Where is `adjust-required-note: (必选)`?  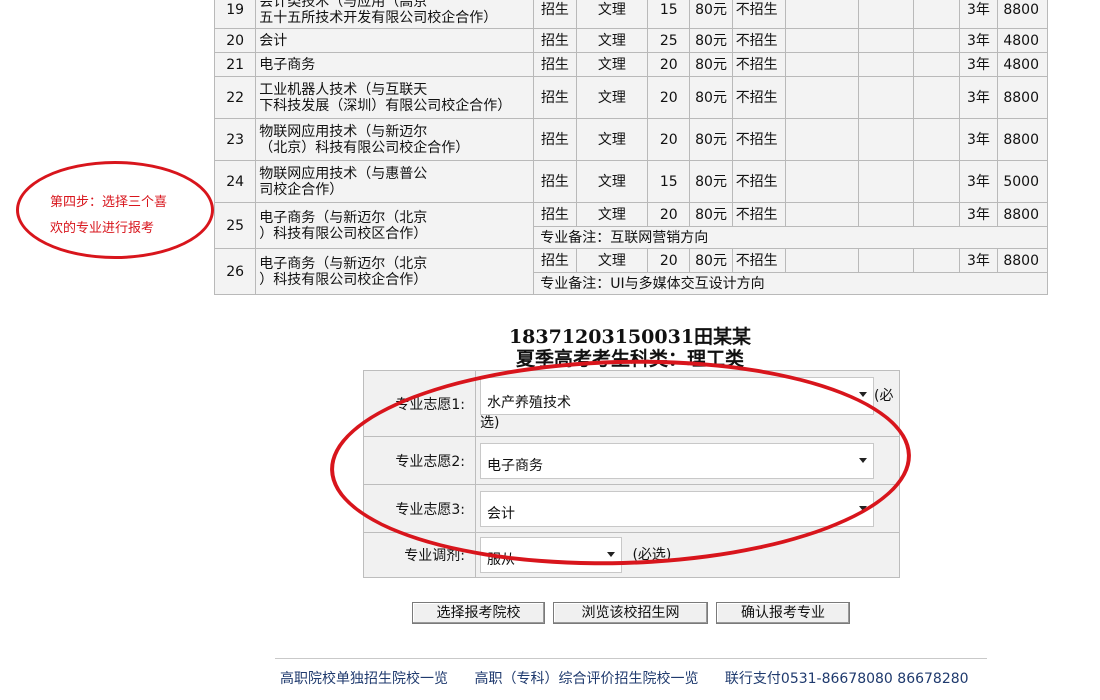
adjust-required-note: (必选) is located at coordinates (652, 555).